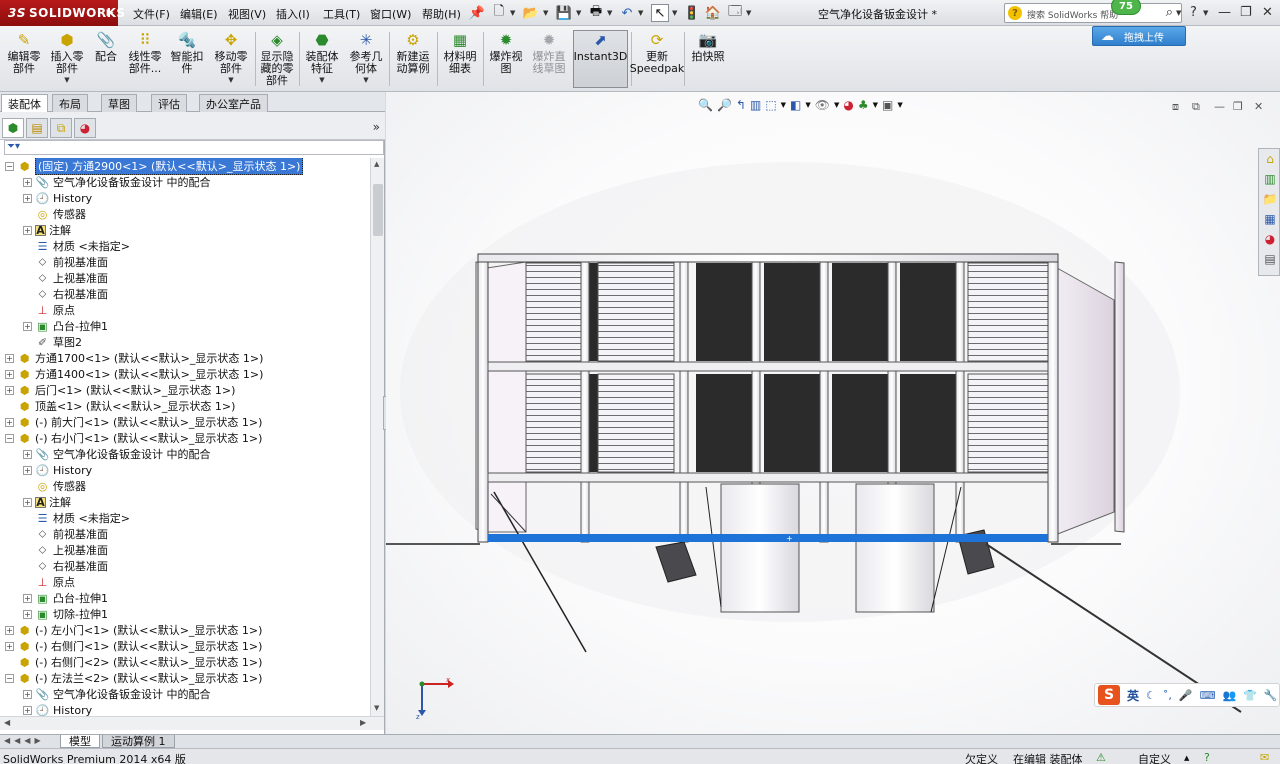 Image resolution: width=1280 pixels, height=764 pixels. Describe the element at coordinates (713, 13) in the screenshot. I see `file-properties-icon: 🏠` at that location.